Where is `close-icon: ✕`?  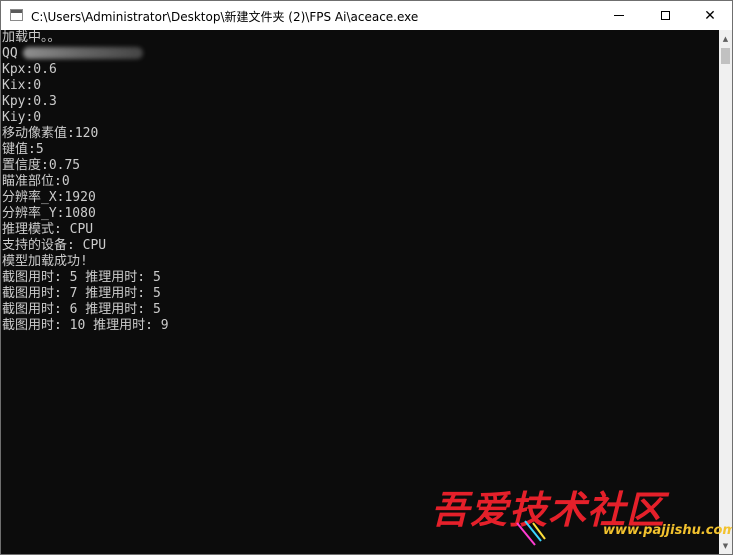 close-icon: ✕ is located at coordinates (710, 15).